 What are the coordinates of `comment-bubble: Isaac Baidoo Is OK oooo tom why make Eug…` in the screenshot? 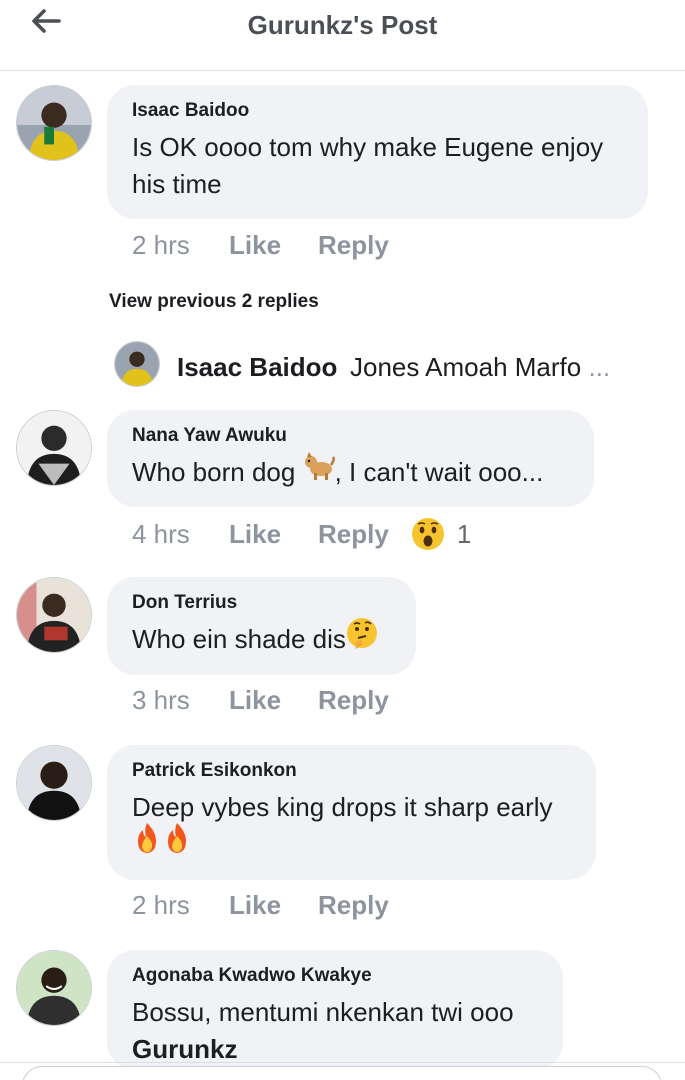 It's located at (377, 152).